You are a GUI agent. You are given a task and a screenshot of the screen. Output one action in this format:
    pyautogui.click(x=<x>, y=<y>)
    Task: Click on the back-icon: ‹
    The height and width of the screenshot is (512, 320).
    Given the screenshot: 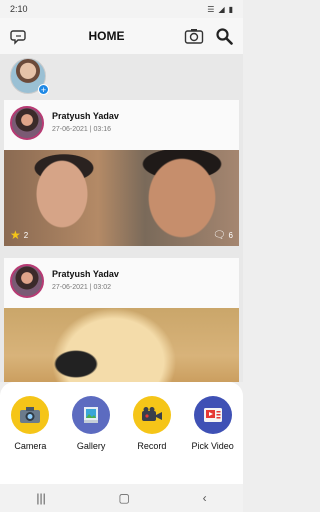 What is the action you would take?
    pyautogui.click(x=205, y=498)
    